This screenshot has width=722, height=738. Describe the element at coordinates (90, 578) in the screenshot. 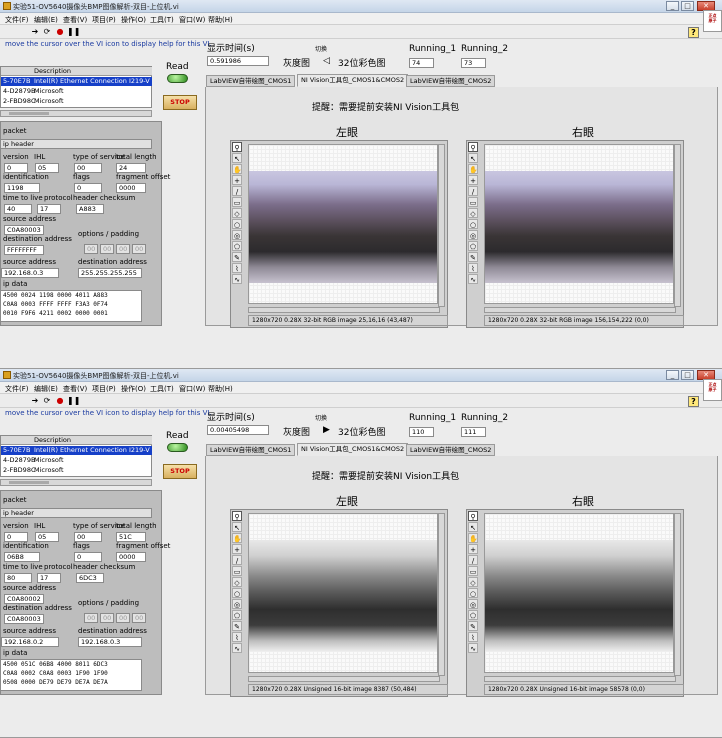

I see `header-checksum-field: 6DC3` at that location.